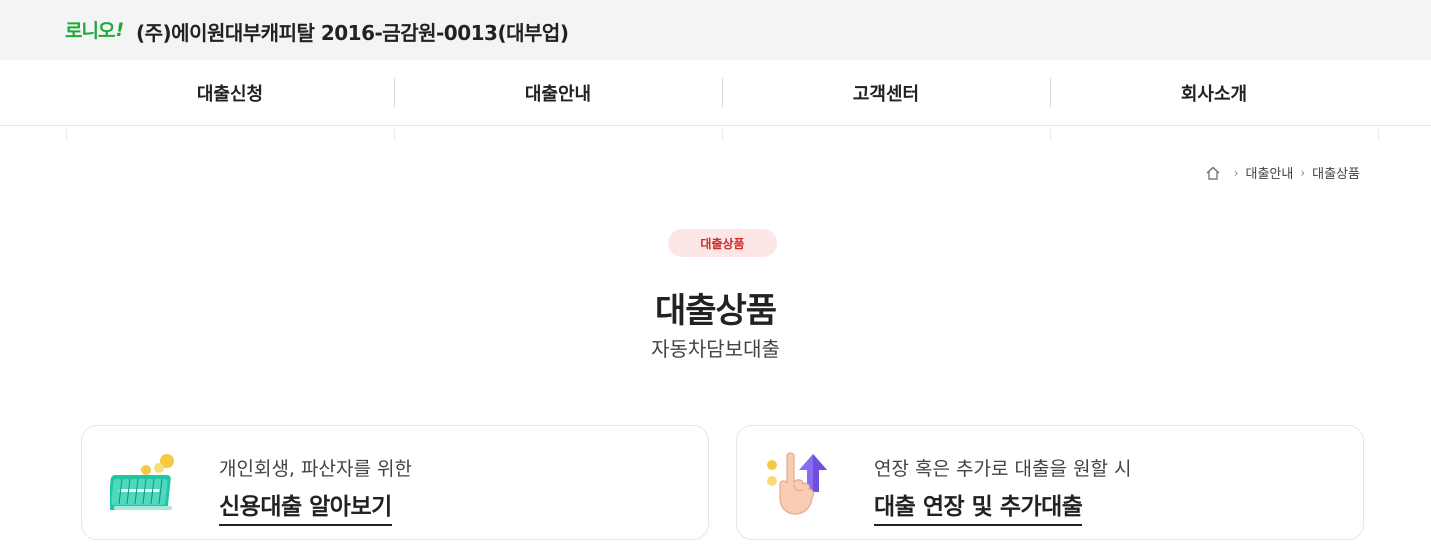 The height and width of the screenshot is (550, 1431). I want to click on logo-mark: !, so click(119, 29).